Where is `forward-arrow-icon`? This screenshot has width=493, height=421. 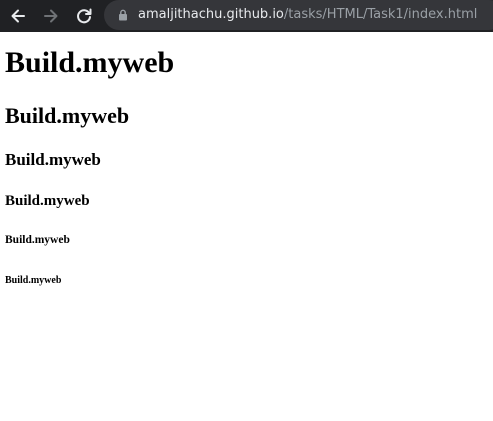 forward-arrow-icon is located at coordinates (51, 16).